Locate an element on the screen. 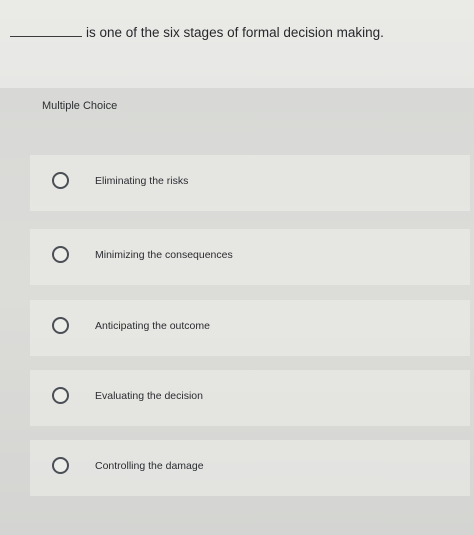 The width and height of the screenshot is (474, 535). choice-label: Eliminating the risks is located at coordinates (142, 181).